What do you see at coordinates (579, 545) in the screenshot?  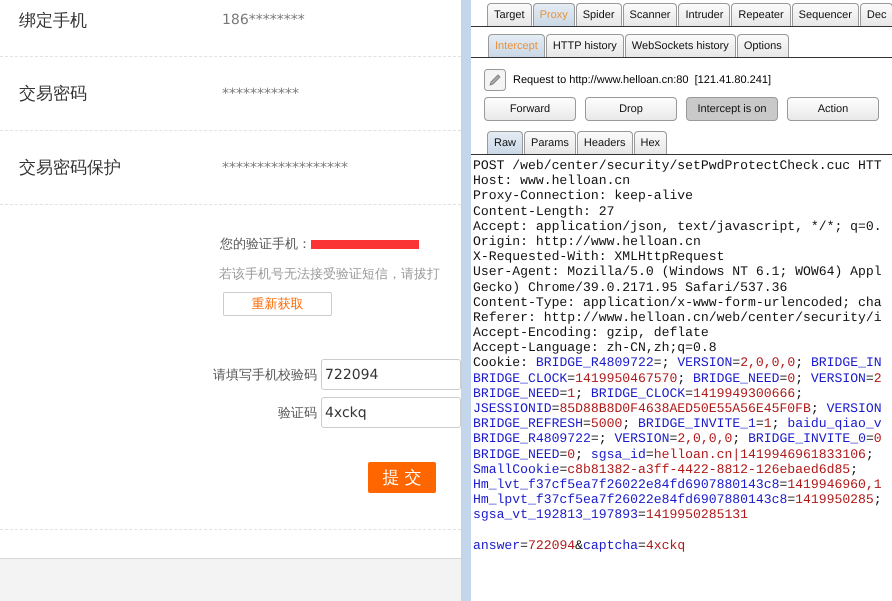 I see `request-body: answer=722094&captcha=4xckq` at bounding box center [579, 545].